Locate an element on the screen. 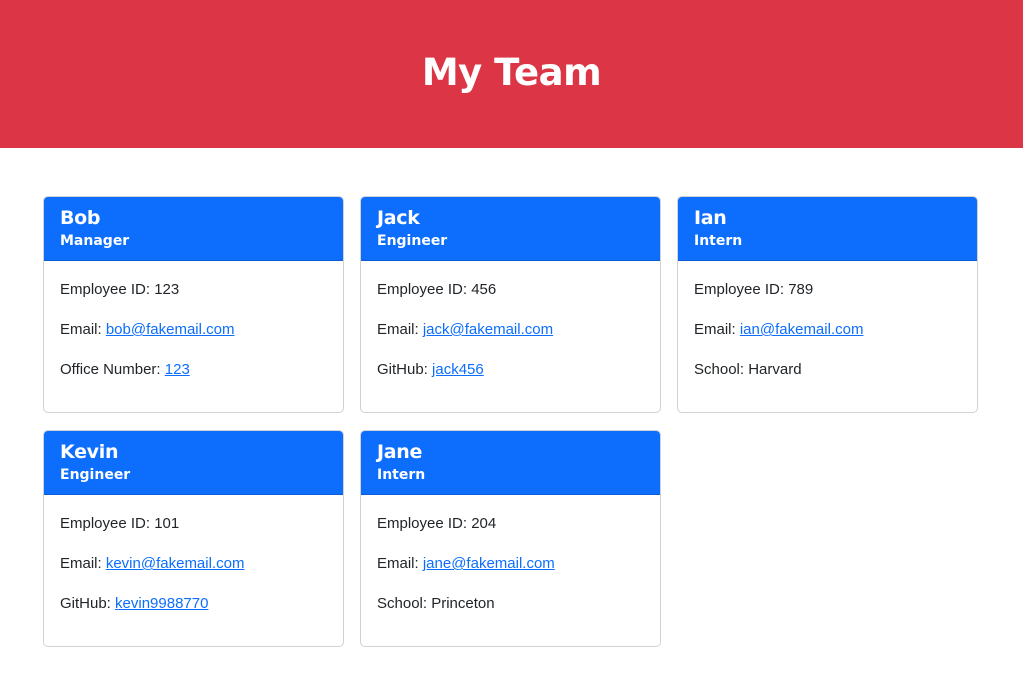 Image resolution: width=1023 pixels, height=695 pixels. github-link: kevin9988770 is located at coordinates (161, 603).